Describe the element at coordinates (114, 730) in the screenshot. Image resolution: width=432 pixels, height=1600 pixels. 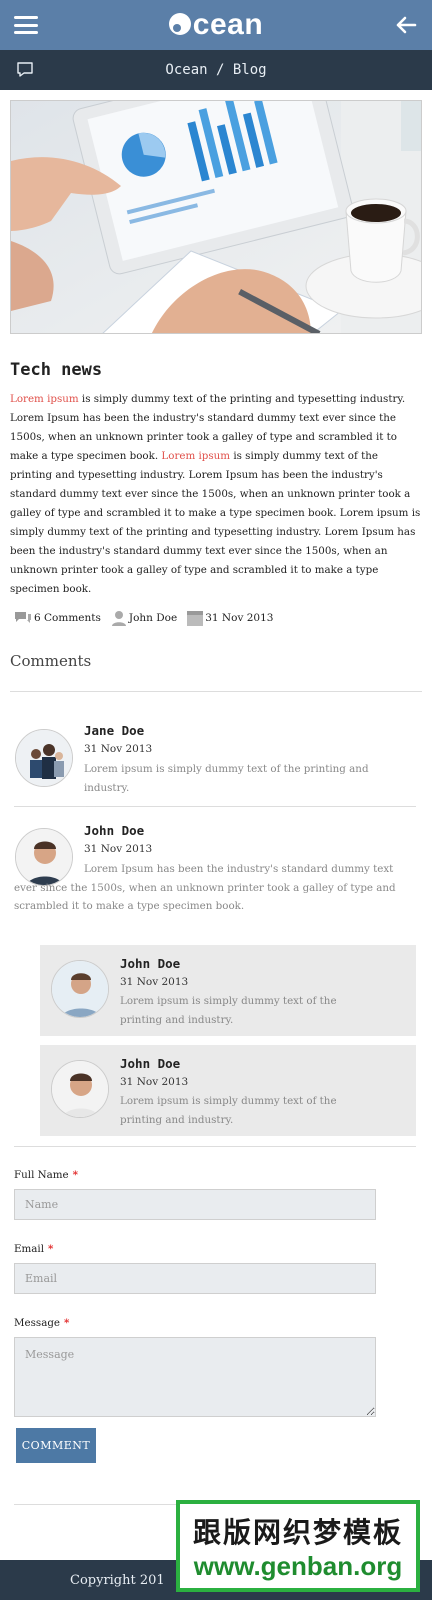
I see `comment-author: Jane Doe` at that location.